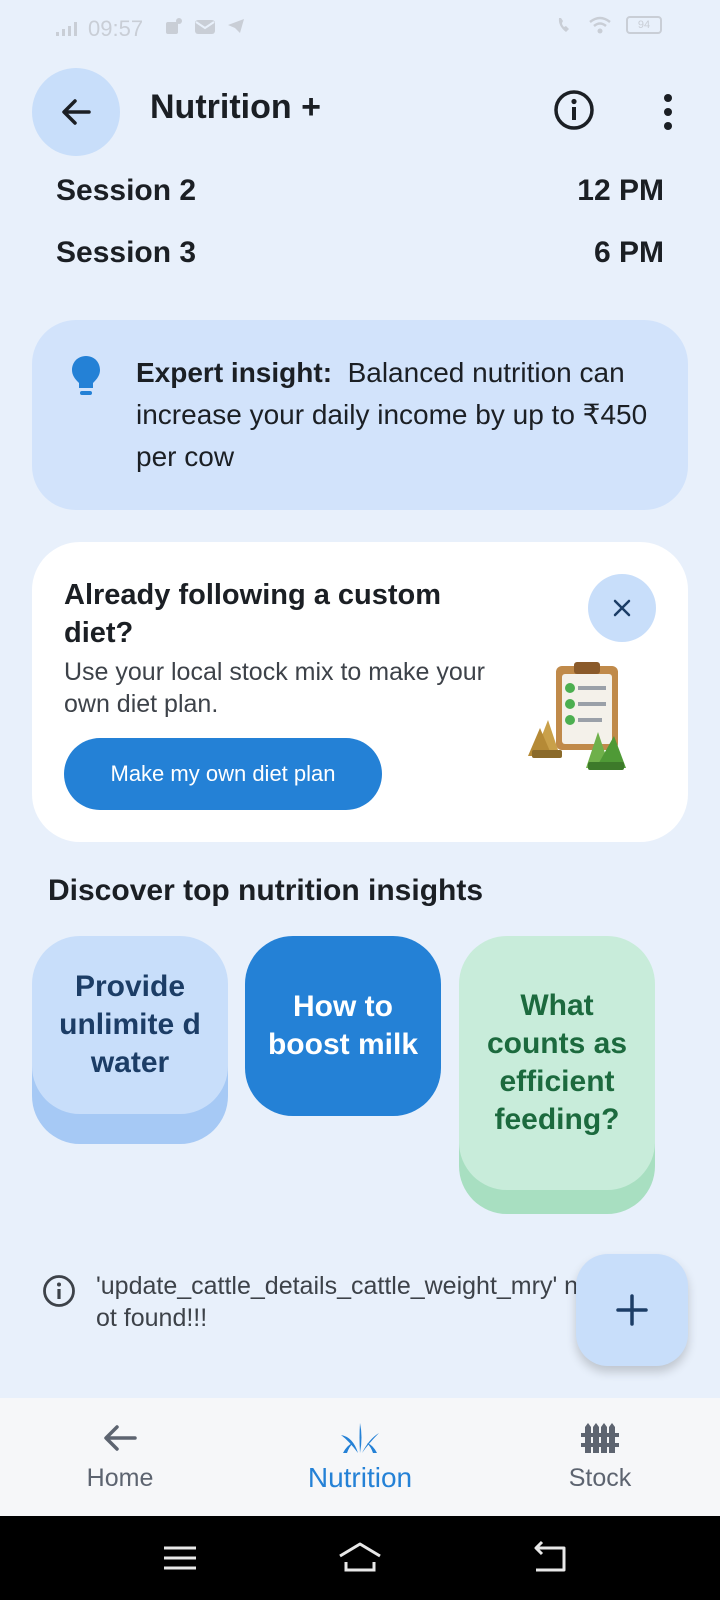 This screenshot has width=720, height=1600. I want to click on nav-label-stock: Stock, so click(600, 1478).